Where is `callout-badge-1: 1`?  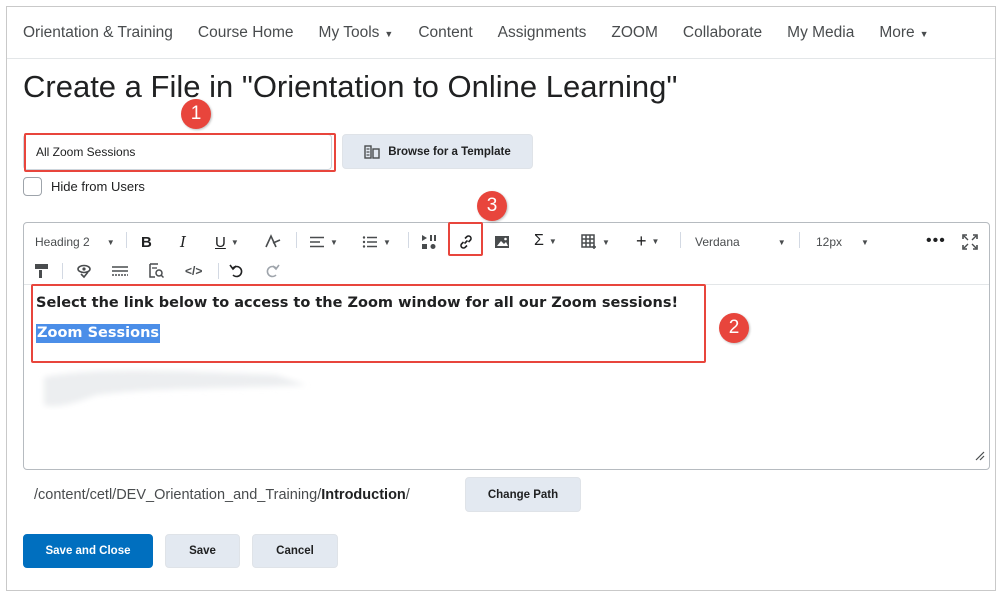 callout-badge-1: 1 is located at coordinates (196, 114).